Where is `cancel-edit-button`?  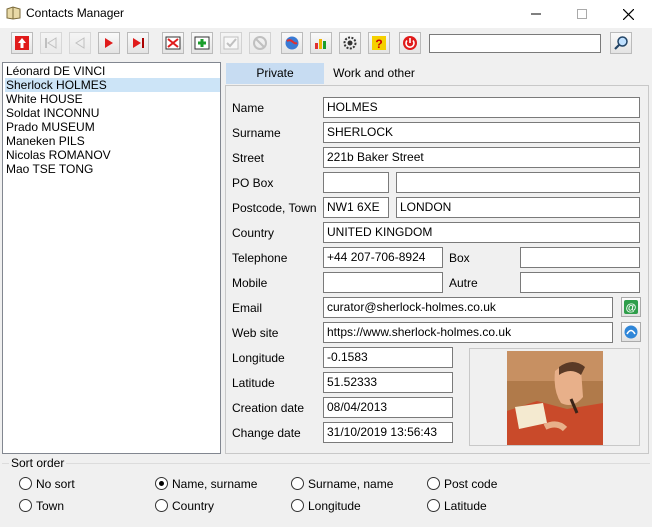 cancel-edit-button is located at coordinates (260, 43).